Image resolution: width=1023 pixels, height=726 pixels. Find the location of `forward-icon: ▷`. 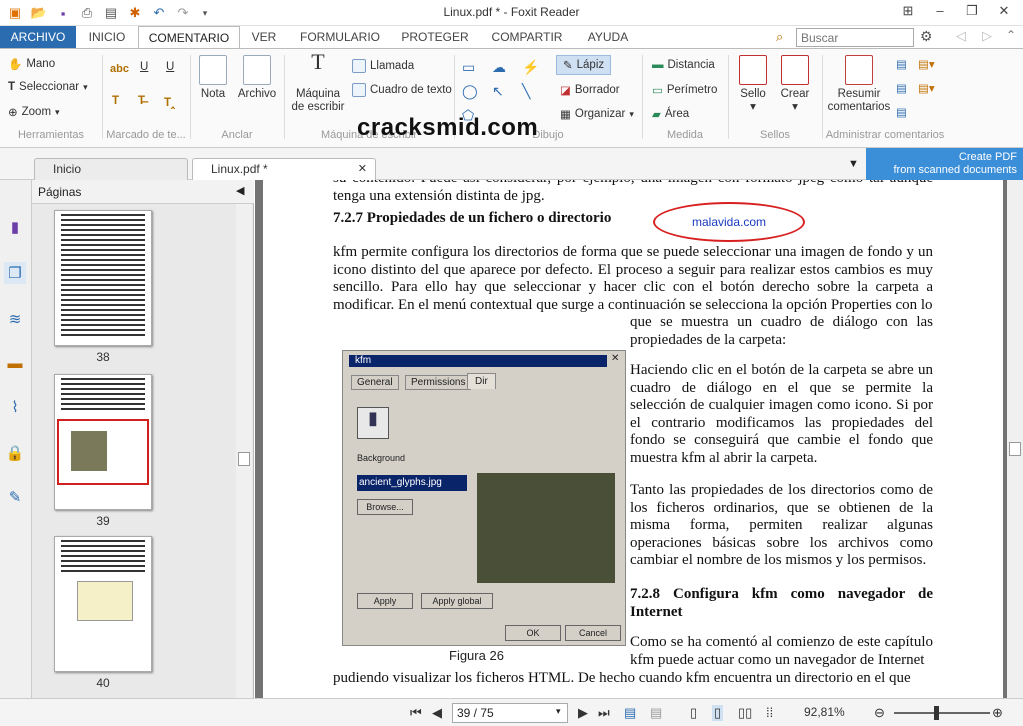

forward-icon: ▷ is located at coordinates (987, 36).